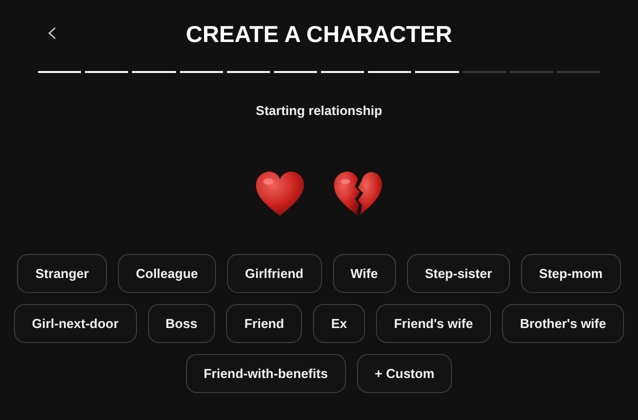  What do you see at coordinates (563, 323) in the screenshot?
I see `relationship-option: Brother's wife` at bounding box center [563, 323].